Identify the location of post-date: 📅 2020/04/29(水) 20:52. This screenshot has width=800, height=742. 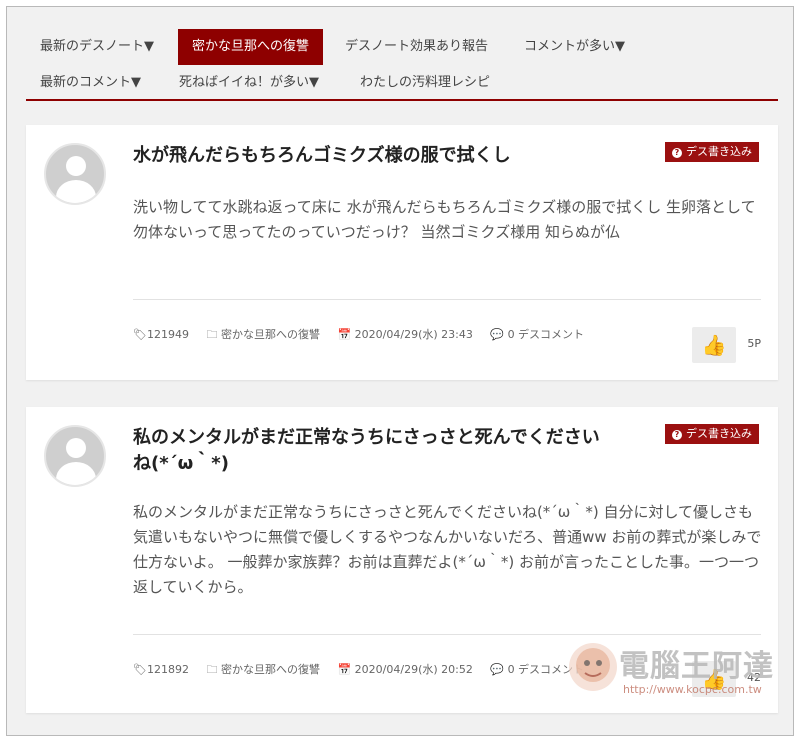
(404, 670).